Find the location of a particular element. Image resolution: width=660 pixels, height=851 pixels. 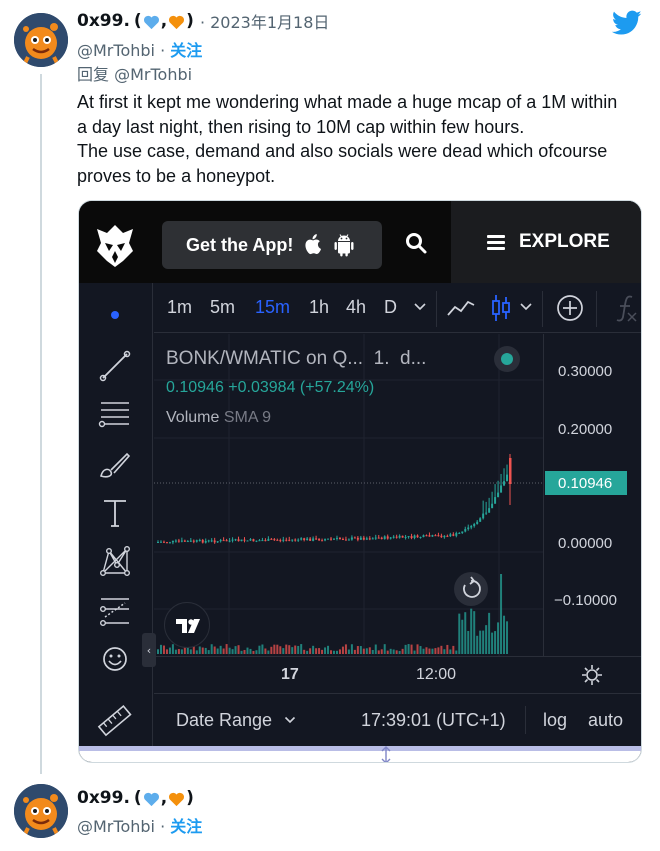

log-scale-toggle: log is located at coordinates (555, 720).